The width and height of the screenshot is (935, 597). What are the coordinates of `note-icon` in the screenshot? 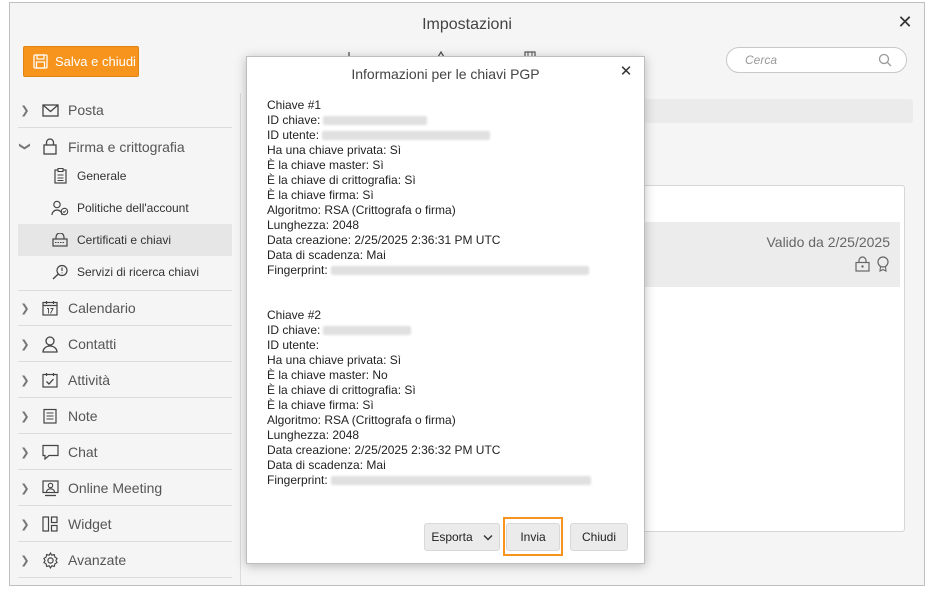 It's located at (50, 416).